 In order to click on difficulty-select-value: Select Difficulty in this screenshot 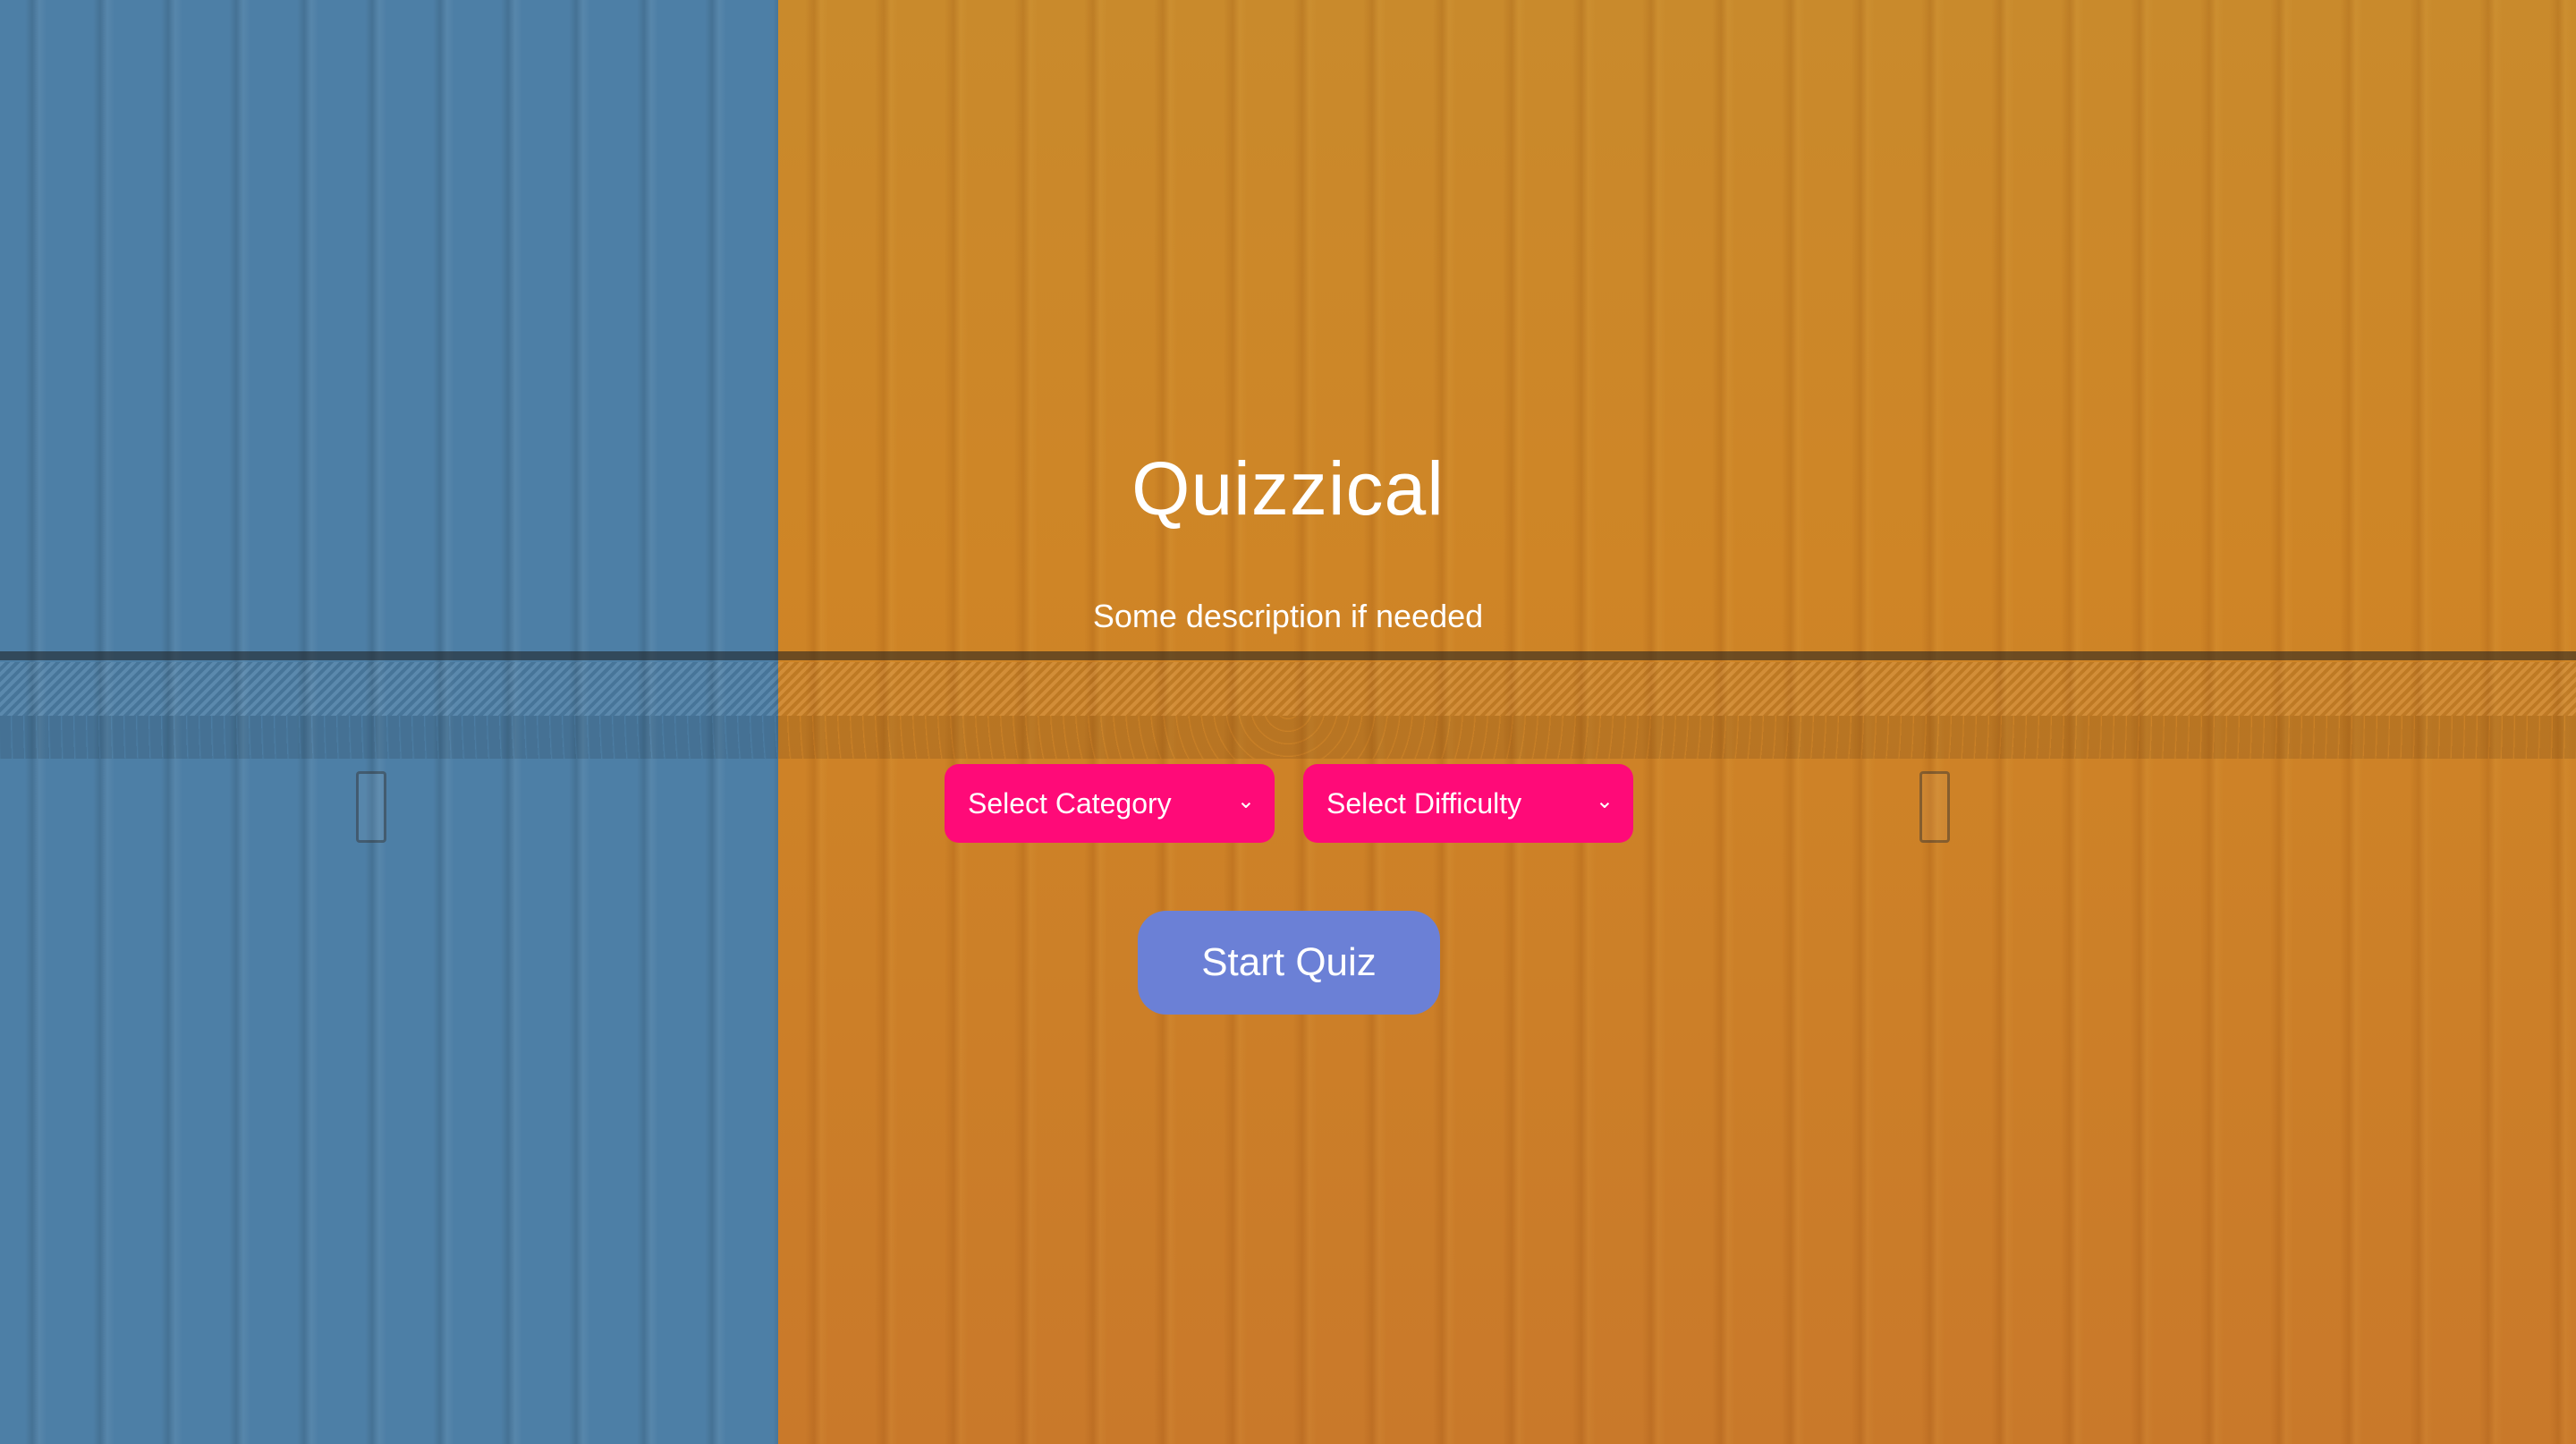, I will do `click(1424, 803)`.